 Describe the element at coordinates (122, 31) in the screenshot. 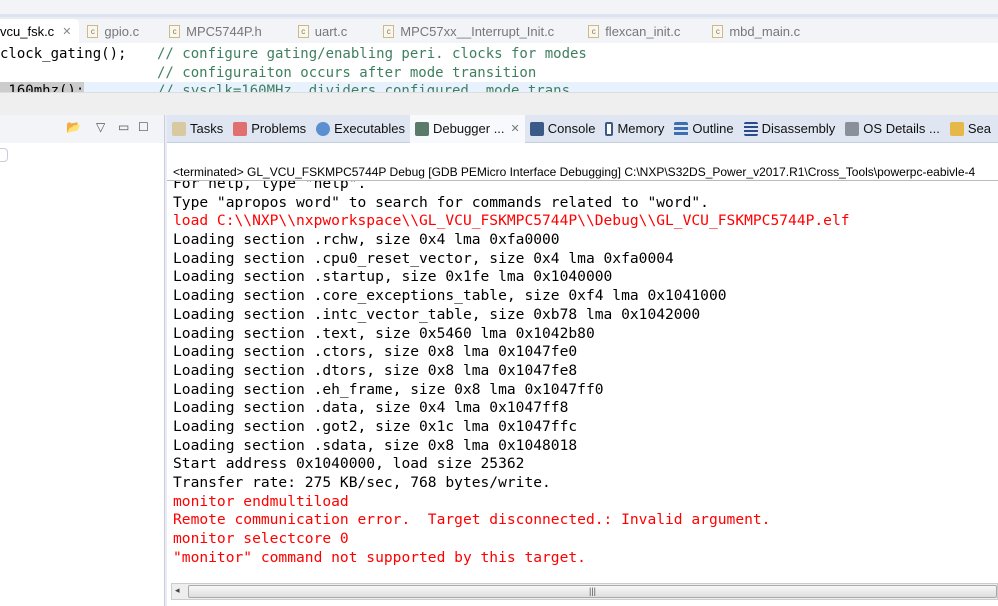

I see `tab-label: gpio.c` at that location.